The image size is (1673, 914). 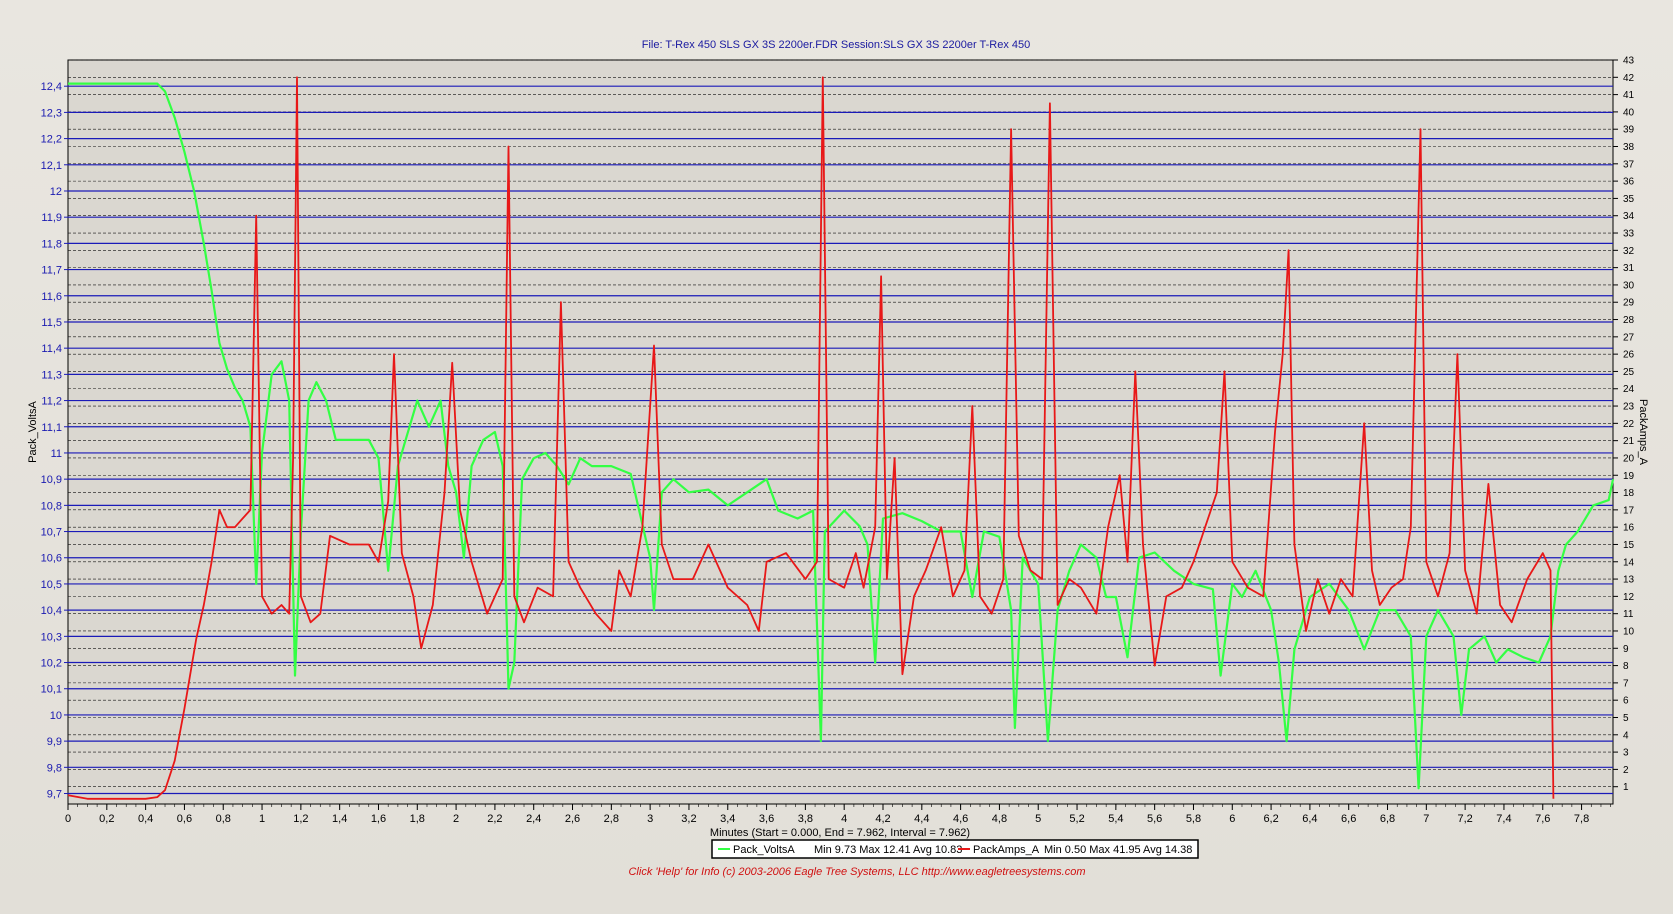 What do you see at coordinates (1629, 112) in the screenshot?
I see `right-tick-label: 40` at bounding box center [1629, 112].